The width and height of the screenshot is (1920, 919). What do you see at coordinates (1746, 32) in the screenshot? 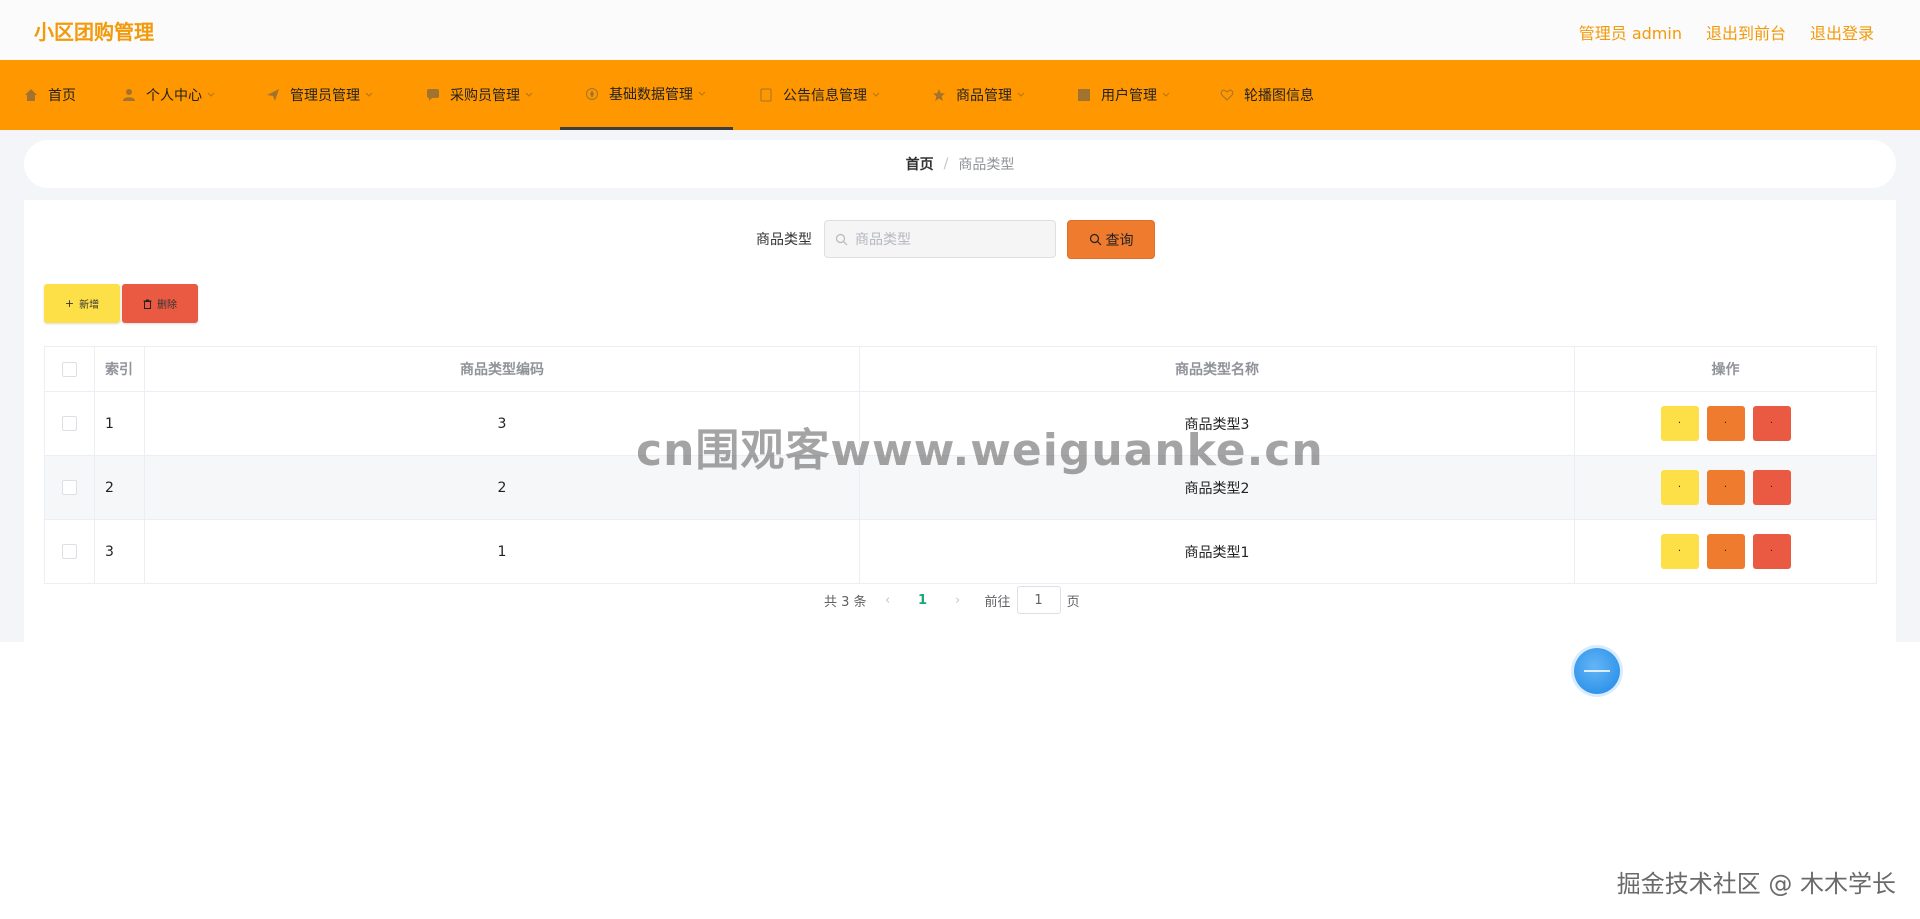
I see `exit-to-frontend-link: 退出到前台` at bounding box center [1746, 32].